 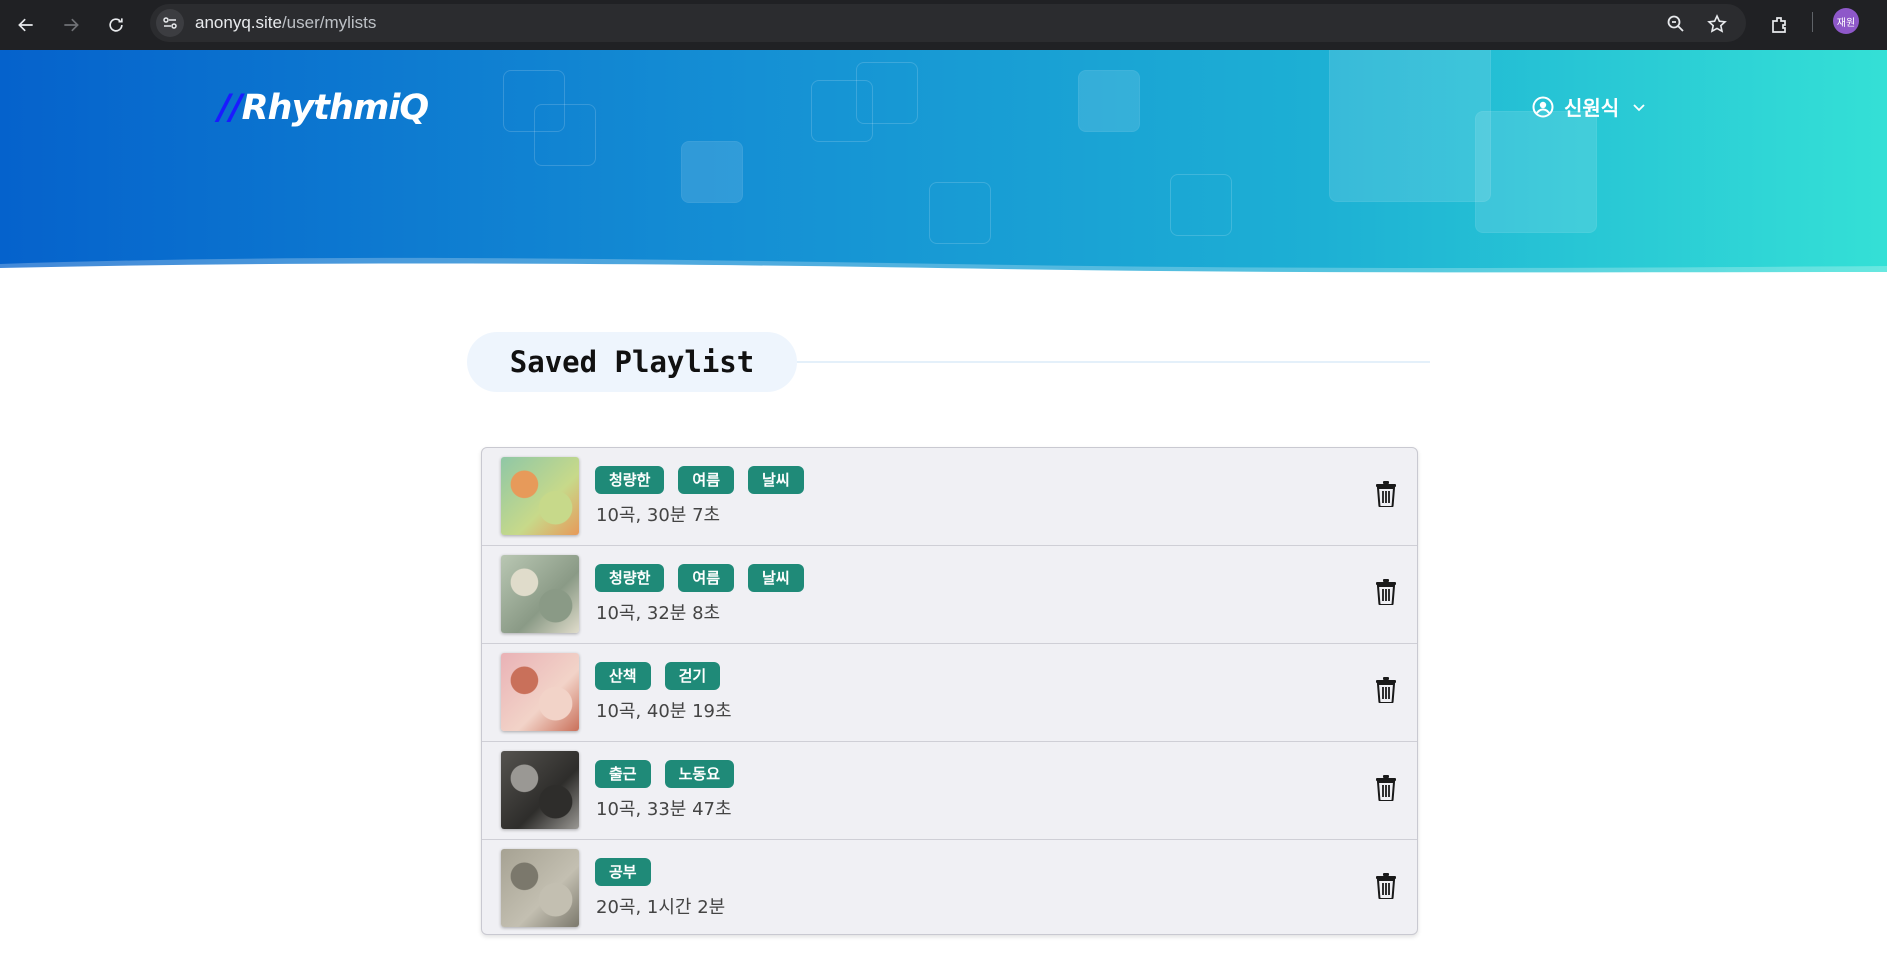 What do you see at coordinates (623, 676) in the screenshot?
I see `mood-tag: 산책` at bounding box center [623, 676].